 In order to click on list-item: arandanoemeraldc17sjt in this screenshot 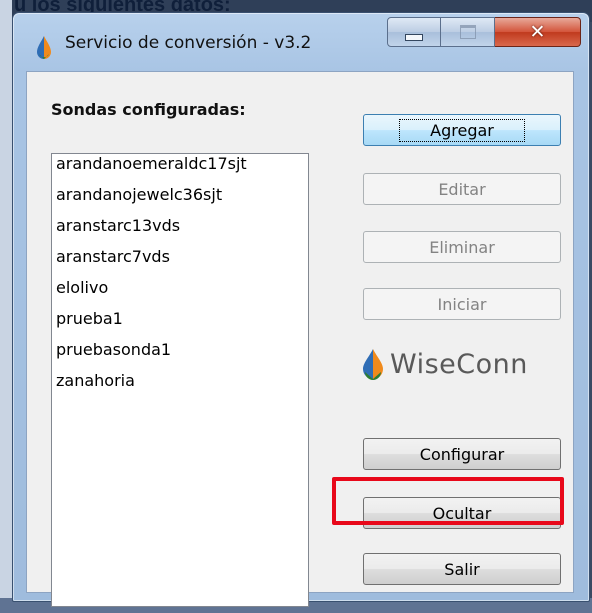, I will do `click(180, 169)`.